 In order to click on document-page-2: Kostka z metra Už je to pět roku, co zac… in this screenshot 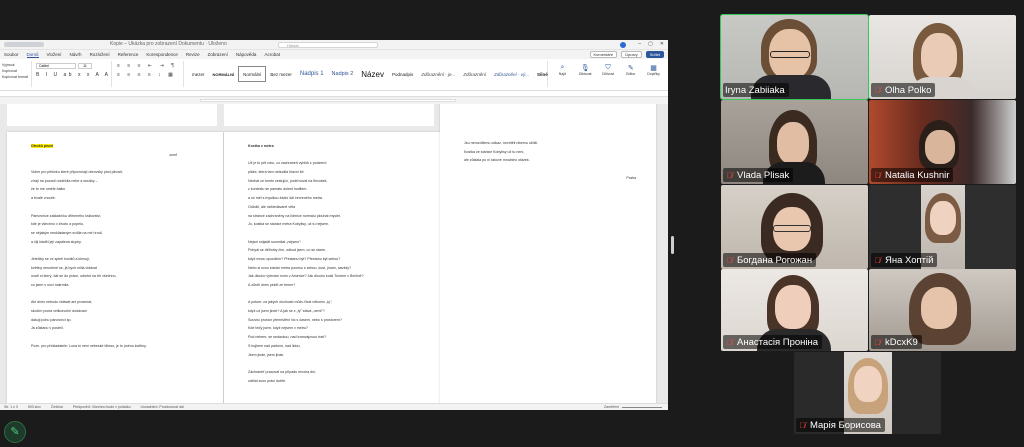, I will do `click(332, 267)`.